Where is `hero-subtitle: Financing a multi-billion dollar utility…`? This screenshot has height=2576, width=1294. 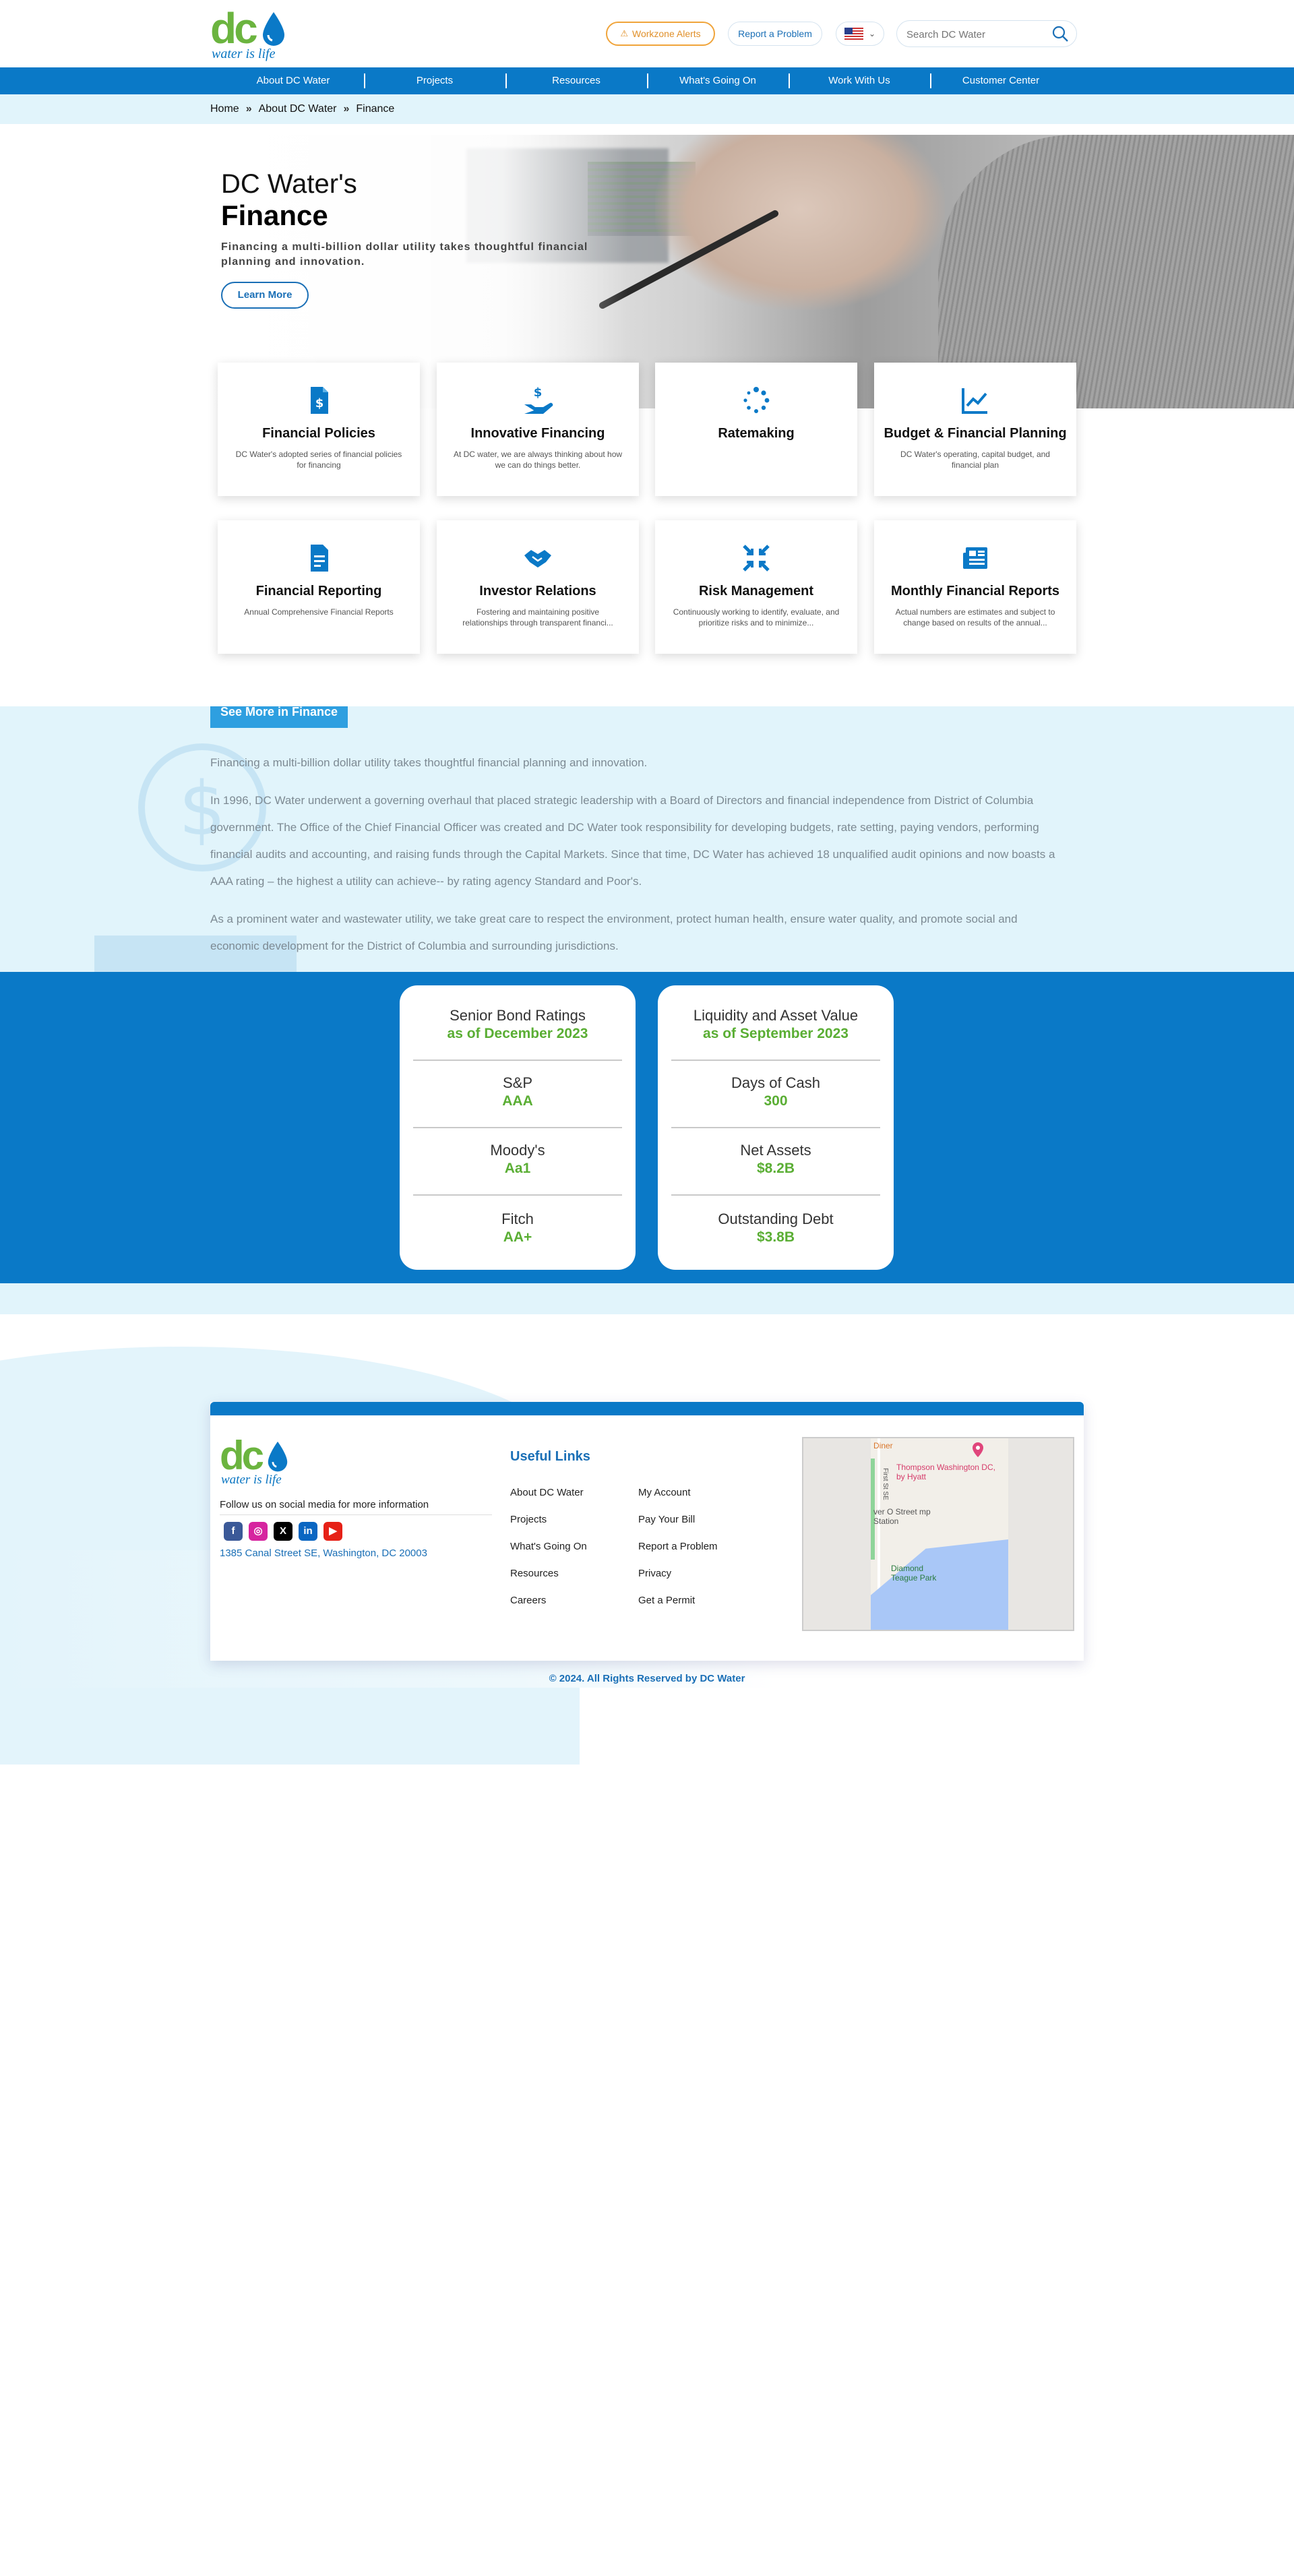
hero-subtitle: Financing a multi-billion dollar utility… is located at coordinates (404, 255).